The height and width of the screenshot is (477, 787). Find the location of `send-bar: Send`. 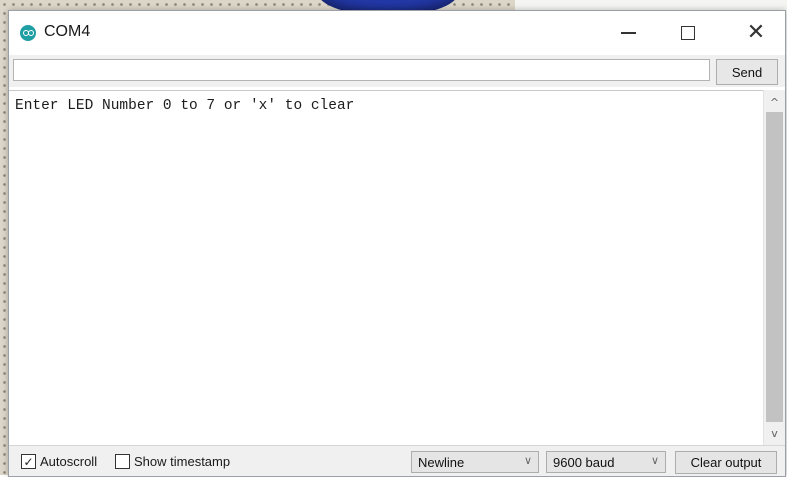

send-bar: Send is located at coordinates (397, 71).